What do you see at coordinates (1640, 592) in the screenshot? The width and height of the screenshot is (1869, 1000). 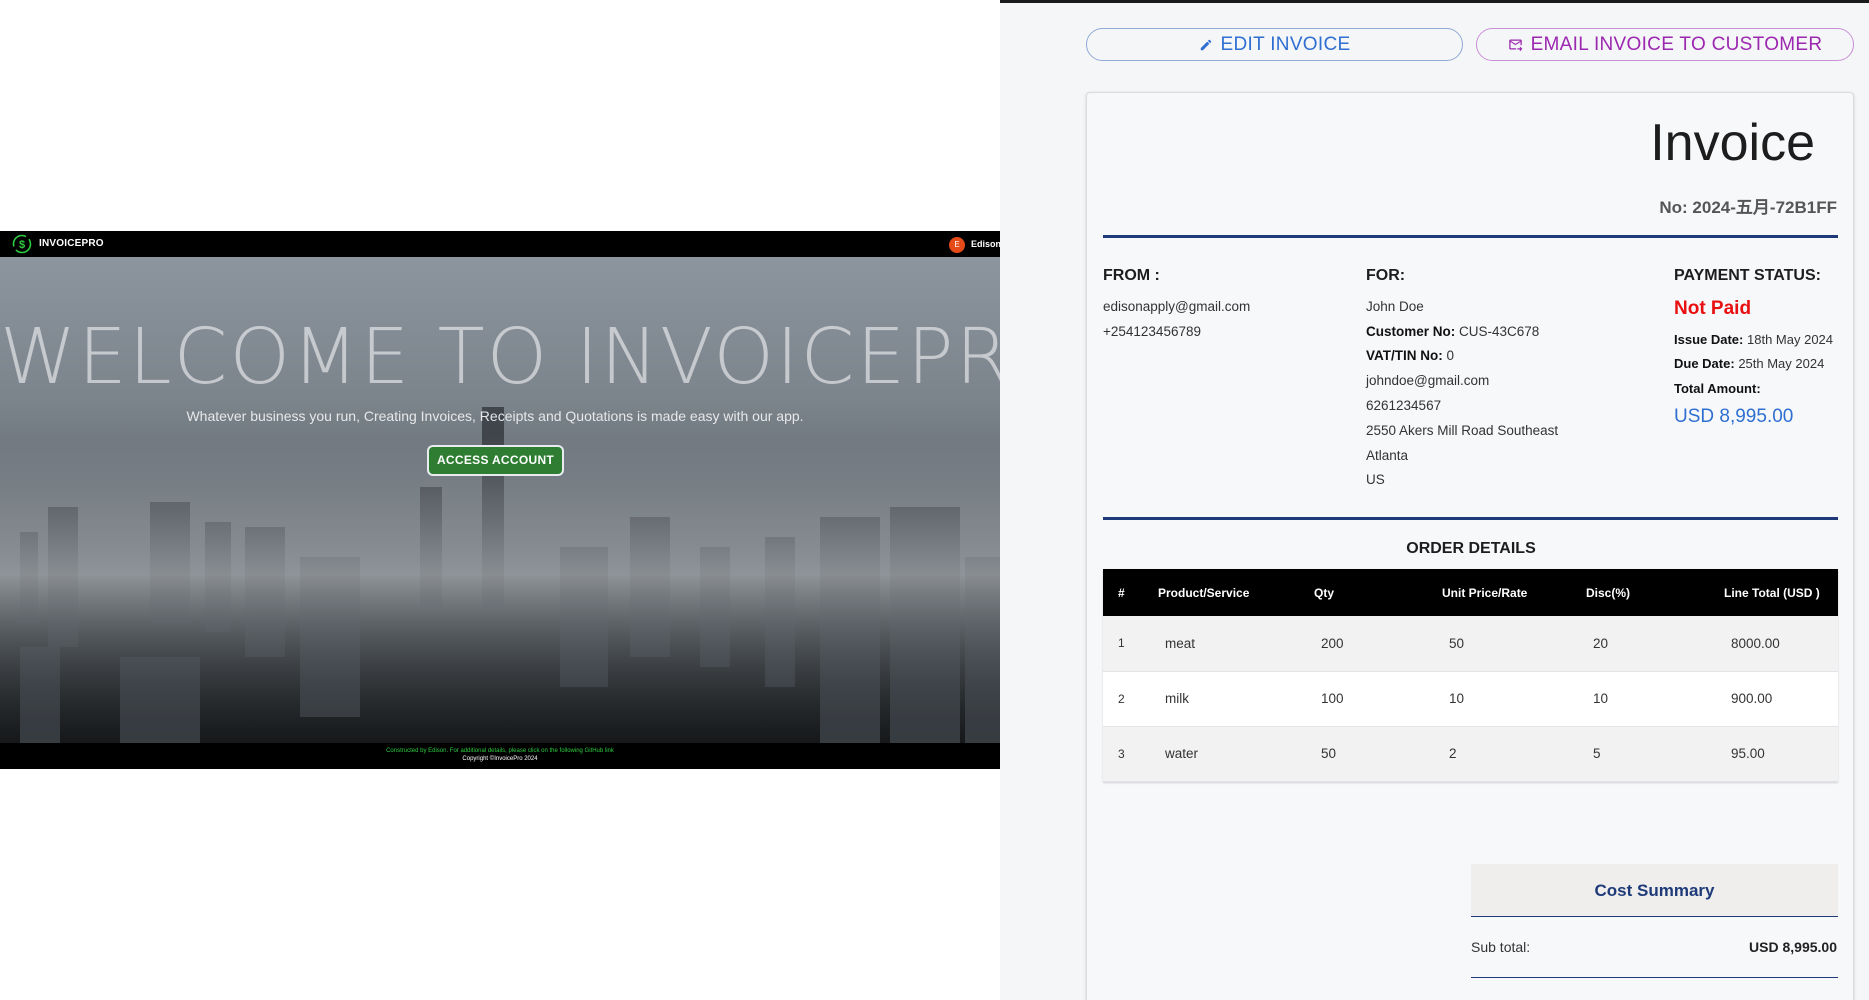 I see `column-header: Disc(%)` at bounding box center [1640, 592].